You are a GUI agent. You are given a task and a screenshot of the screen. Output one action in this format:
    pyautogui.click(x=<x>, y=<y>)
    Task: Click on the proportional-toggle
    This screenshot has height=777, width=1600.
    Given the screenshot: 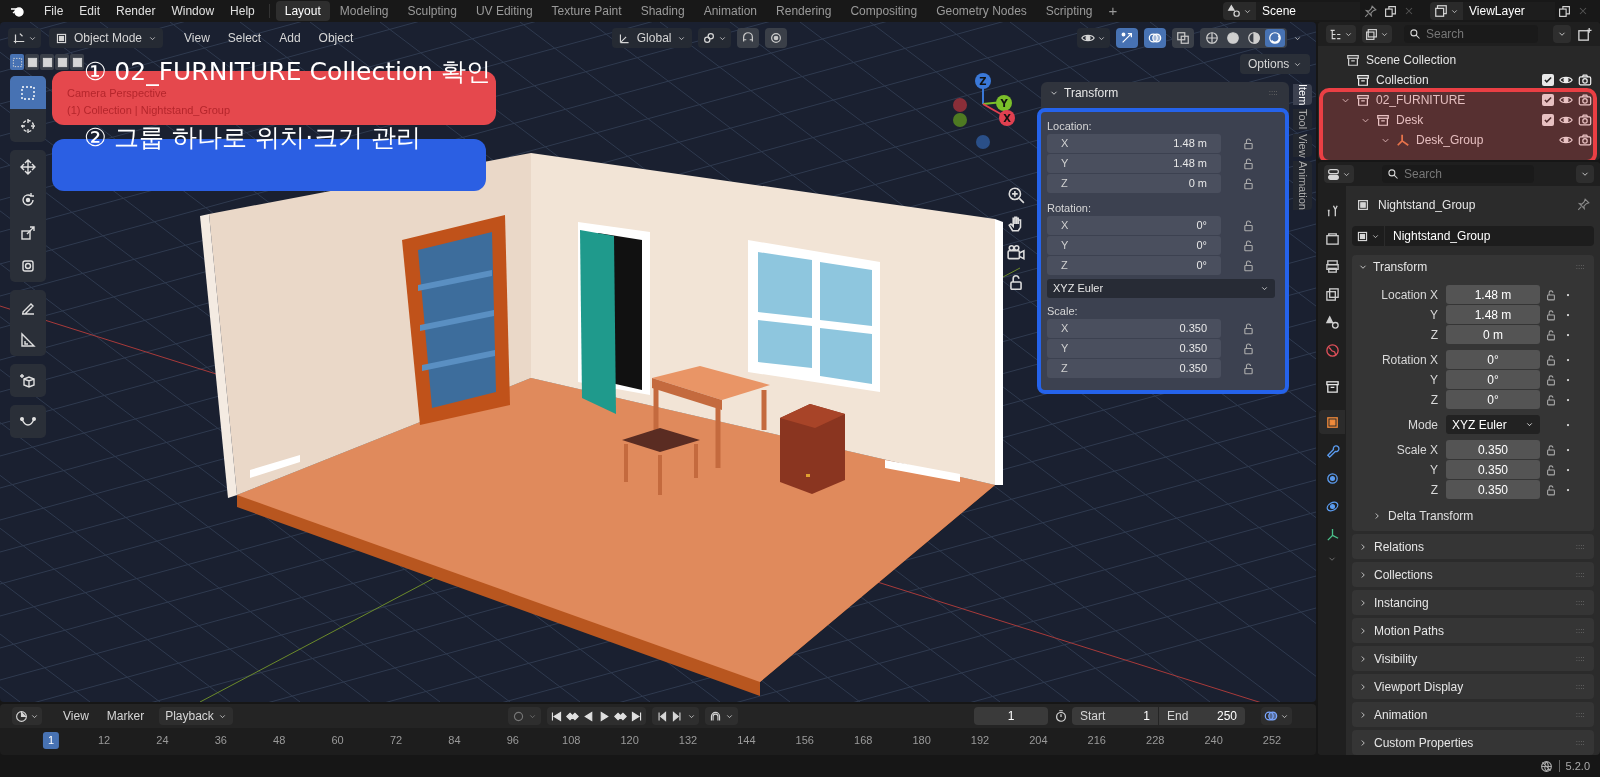 What is the action you would take?
    pyautogui.click(x=776, y=38)
    